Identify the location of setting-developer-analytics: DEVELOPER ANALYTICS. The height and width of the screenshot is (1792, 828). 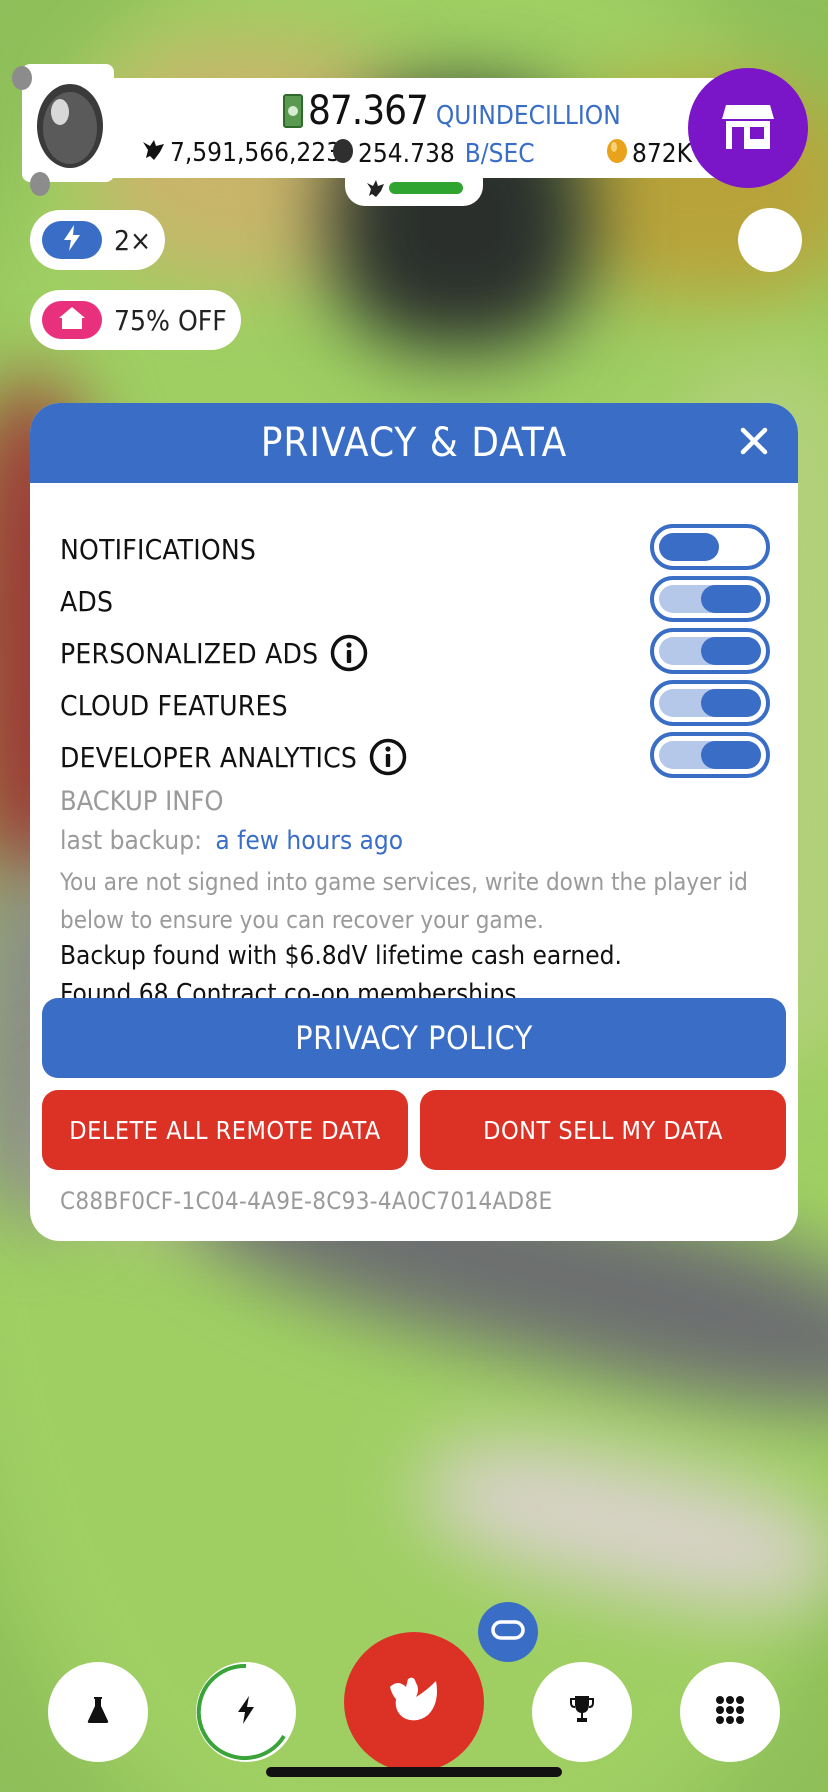
(415, 757).